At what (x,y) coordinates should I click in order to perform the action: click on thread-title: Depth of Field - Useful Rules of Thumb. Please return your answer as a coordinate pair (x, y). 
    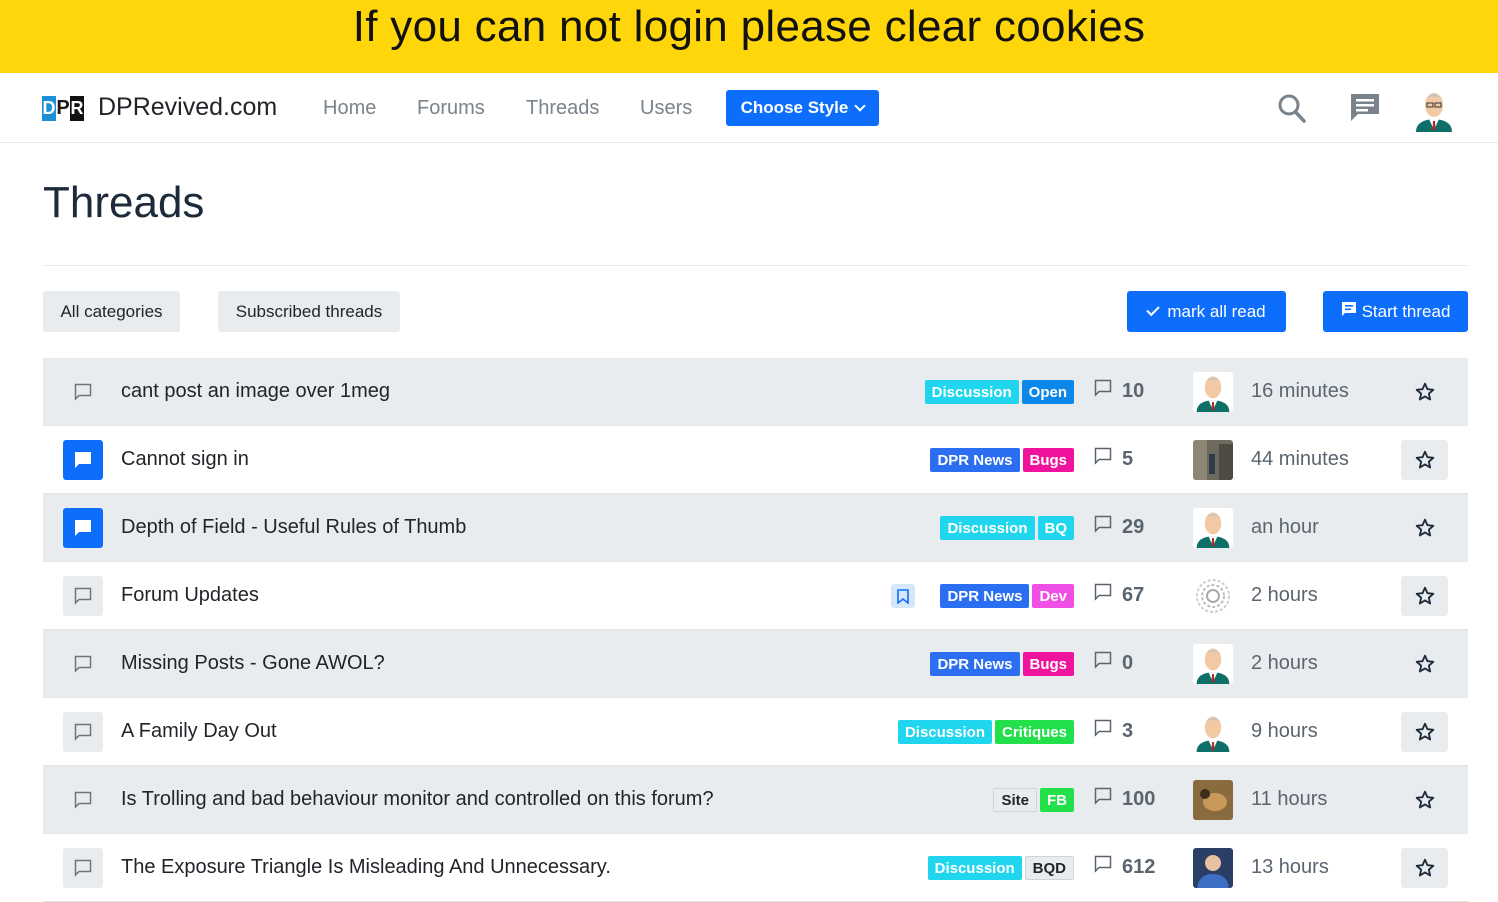
    Looking at the image, I should click on (293, 527).